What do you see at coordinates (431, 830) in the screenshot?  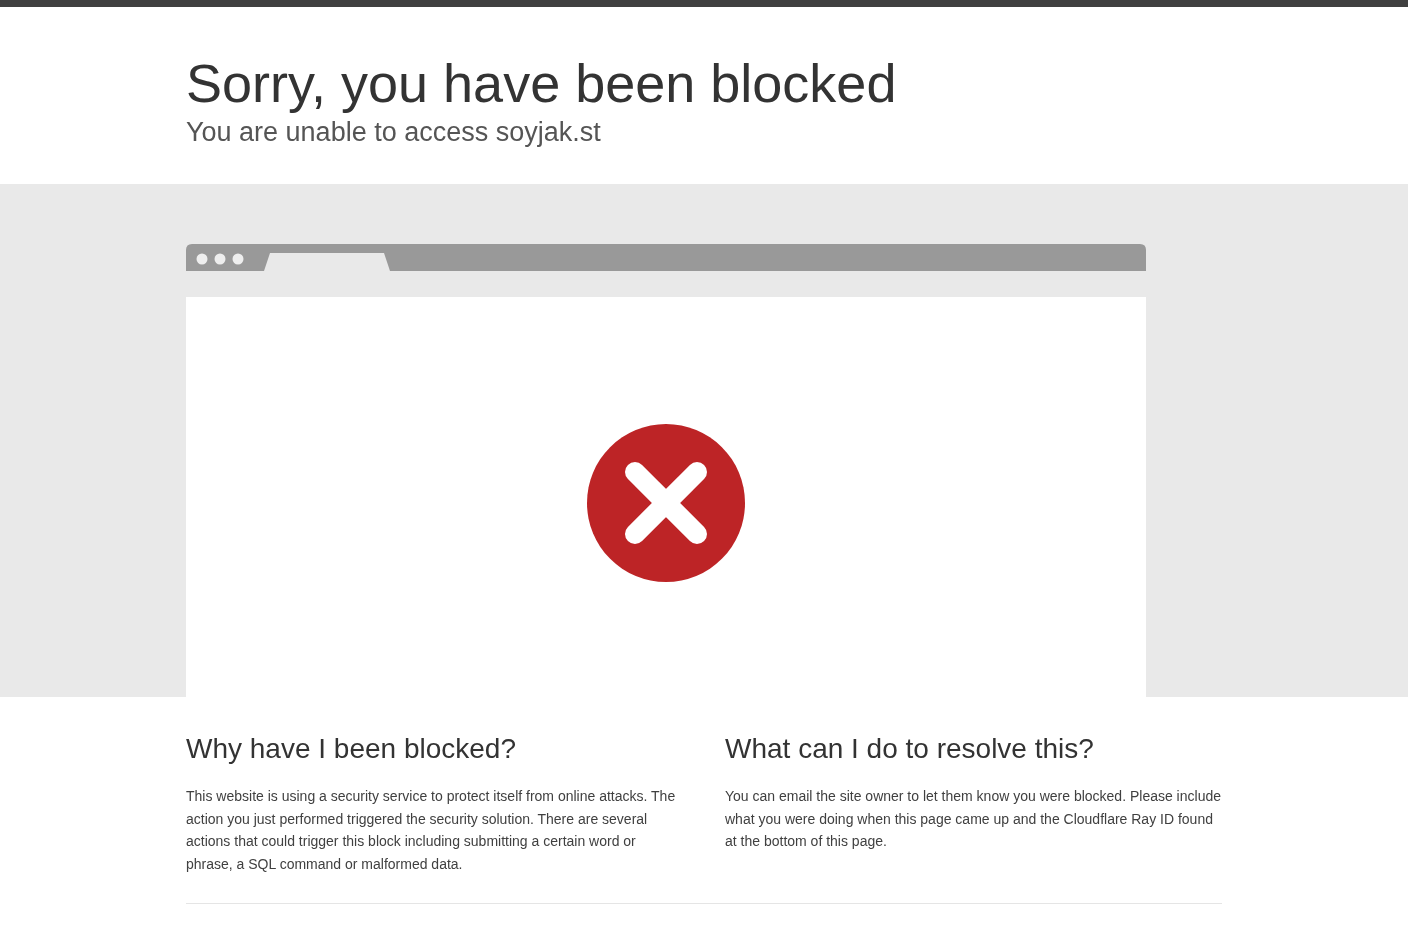 I see `section-paragraph: This website is using a security service to protect itself from online attacks. The action you just performed triggered the security solution. There are several actions that could trigger this block including submitting a certain word or phrase, a SQL command or malformed data.` at bounding box center [431, 830].